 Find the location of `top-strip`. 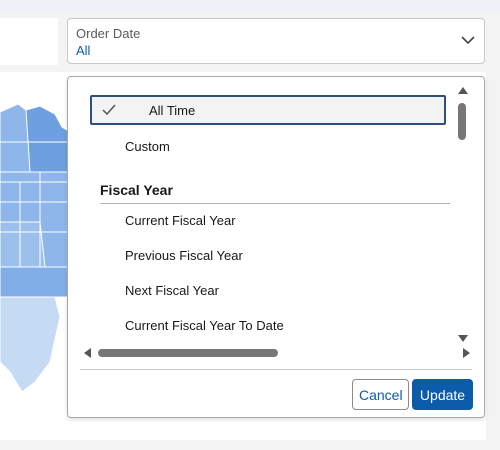

top-strip is located at coordinates (250, 5).